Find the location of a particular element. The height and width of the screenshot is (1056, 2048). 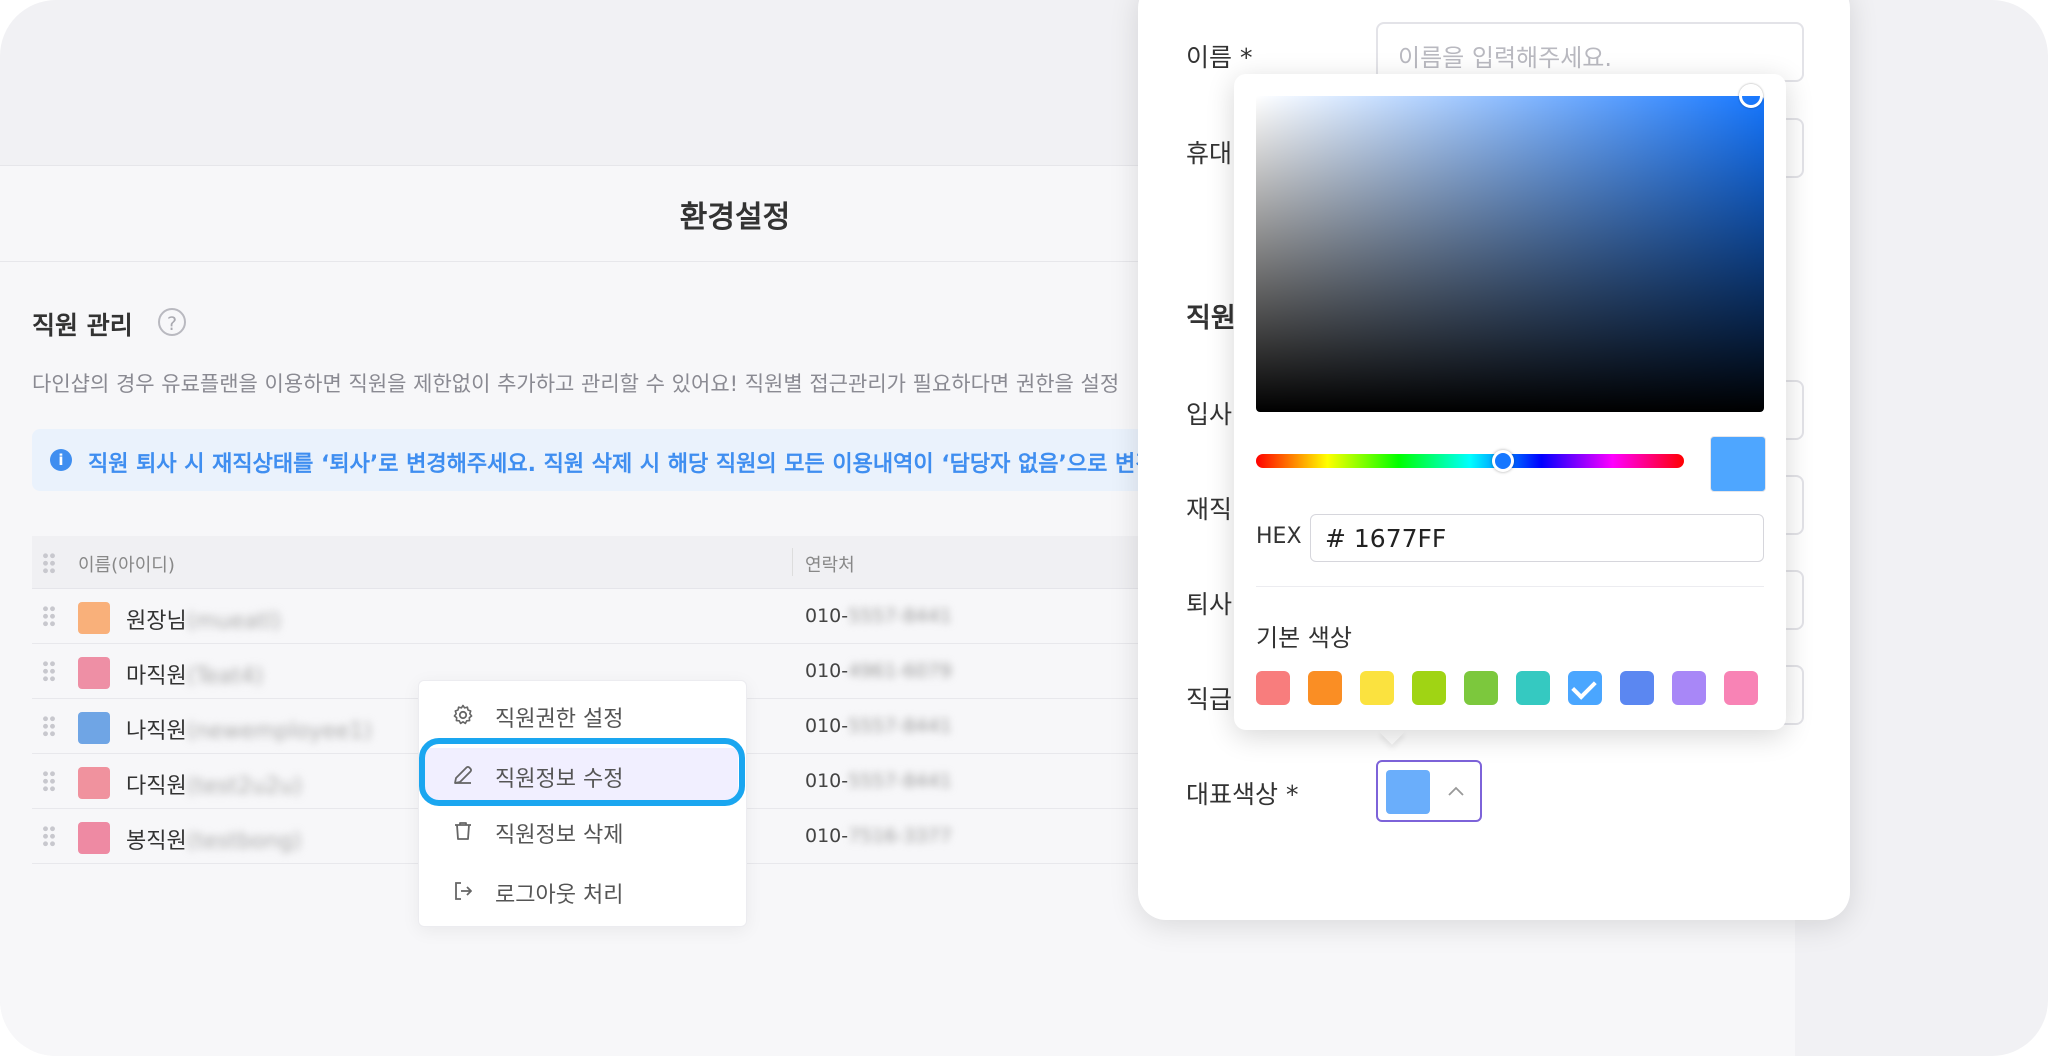

employee-name: 마직원(Teat4) is located at coordinates (195, 676).